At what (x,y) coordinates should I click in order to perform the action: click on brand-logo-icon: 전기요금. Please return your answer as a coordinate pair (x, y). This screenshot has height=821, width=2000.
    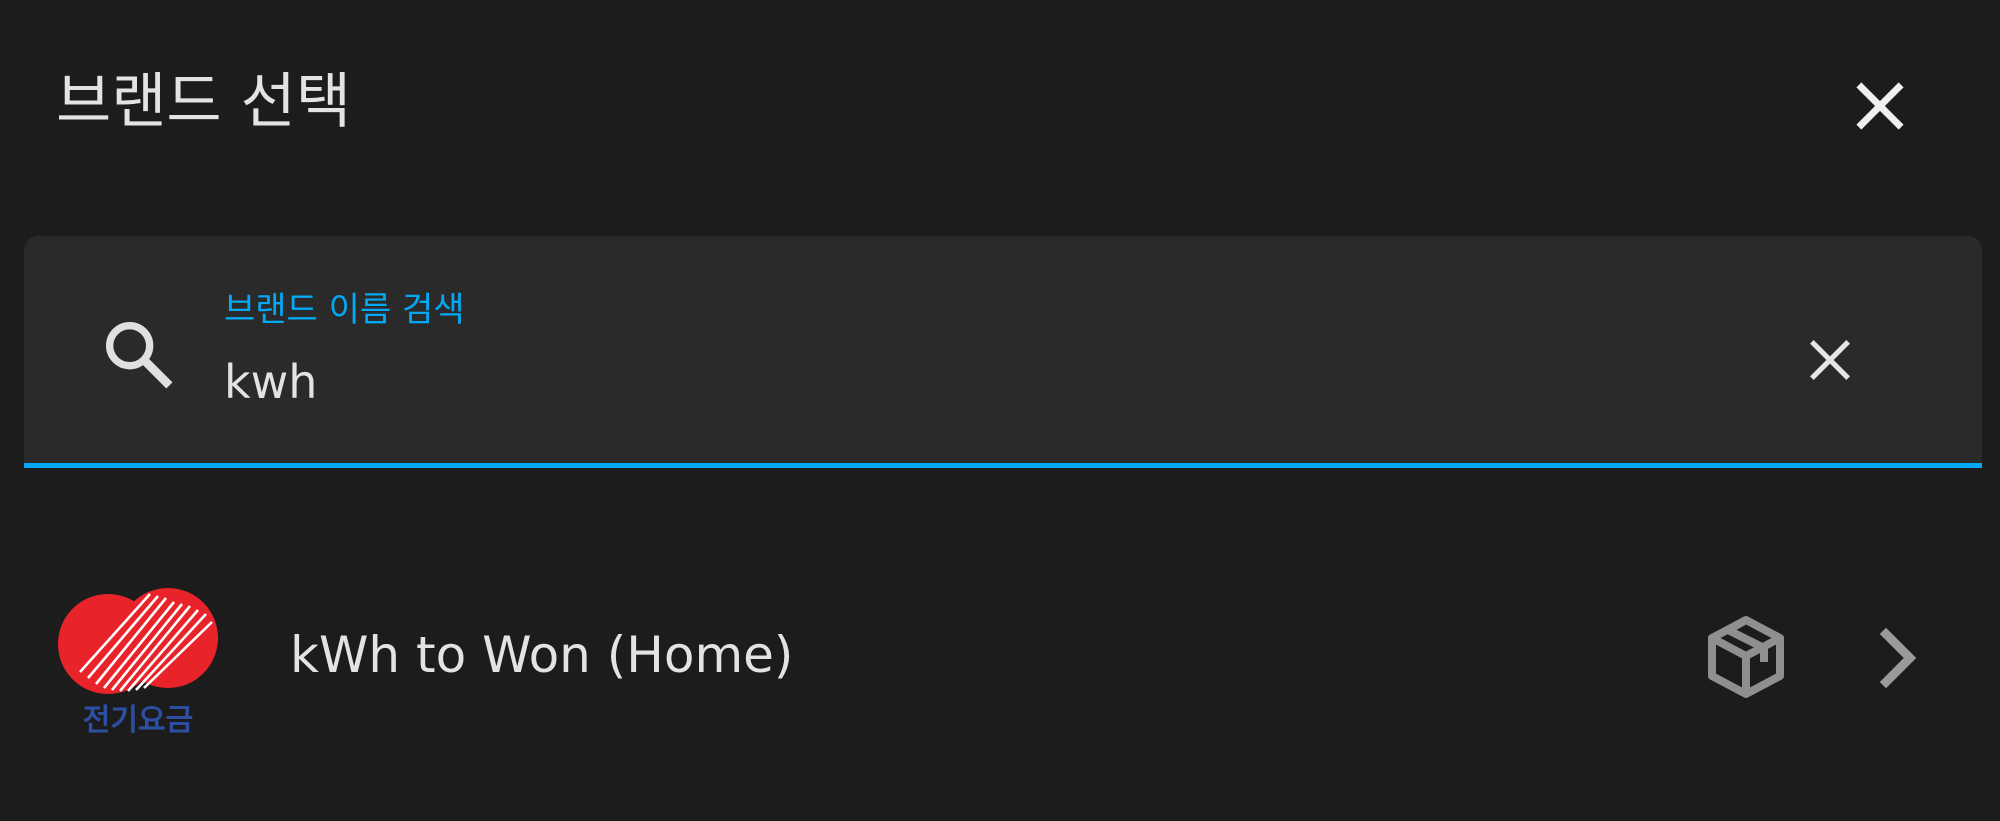
    Looking at the image, I should click on (138, 663).